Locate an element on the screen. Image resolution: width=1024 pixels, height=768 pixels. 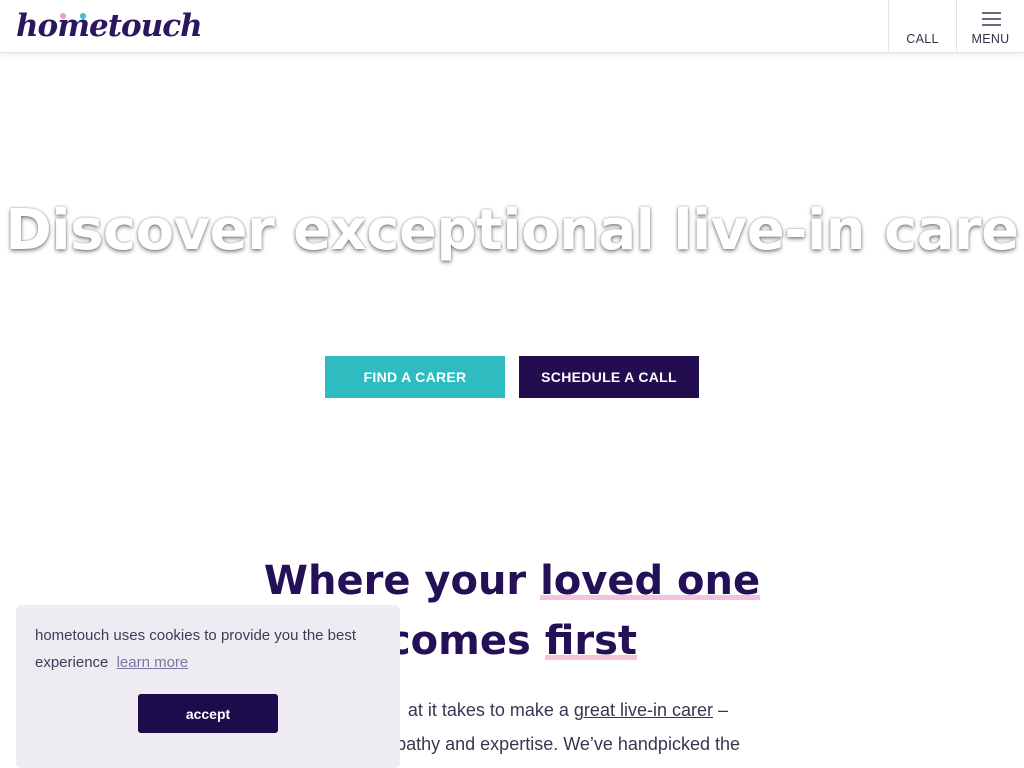
site-header: hometouch CALL MENU is located at coordinates (512, 26).